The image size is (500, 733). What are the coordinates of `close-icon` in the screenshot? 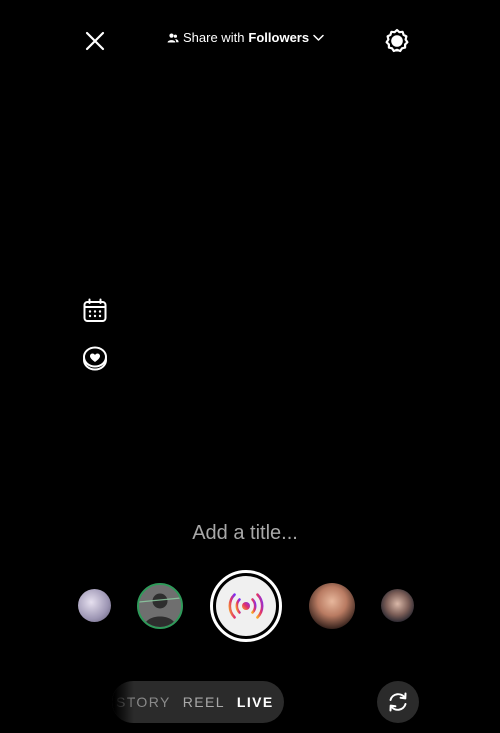 It's located at (95, 41).